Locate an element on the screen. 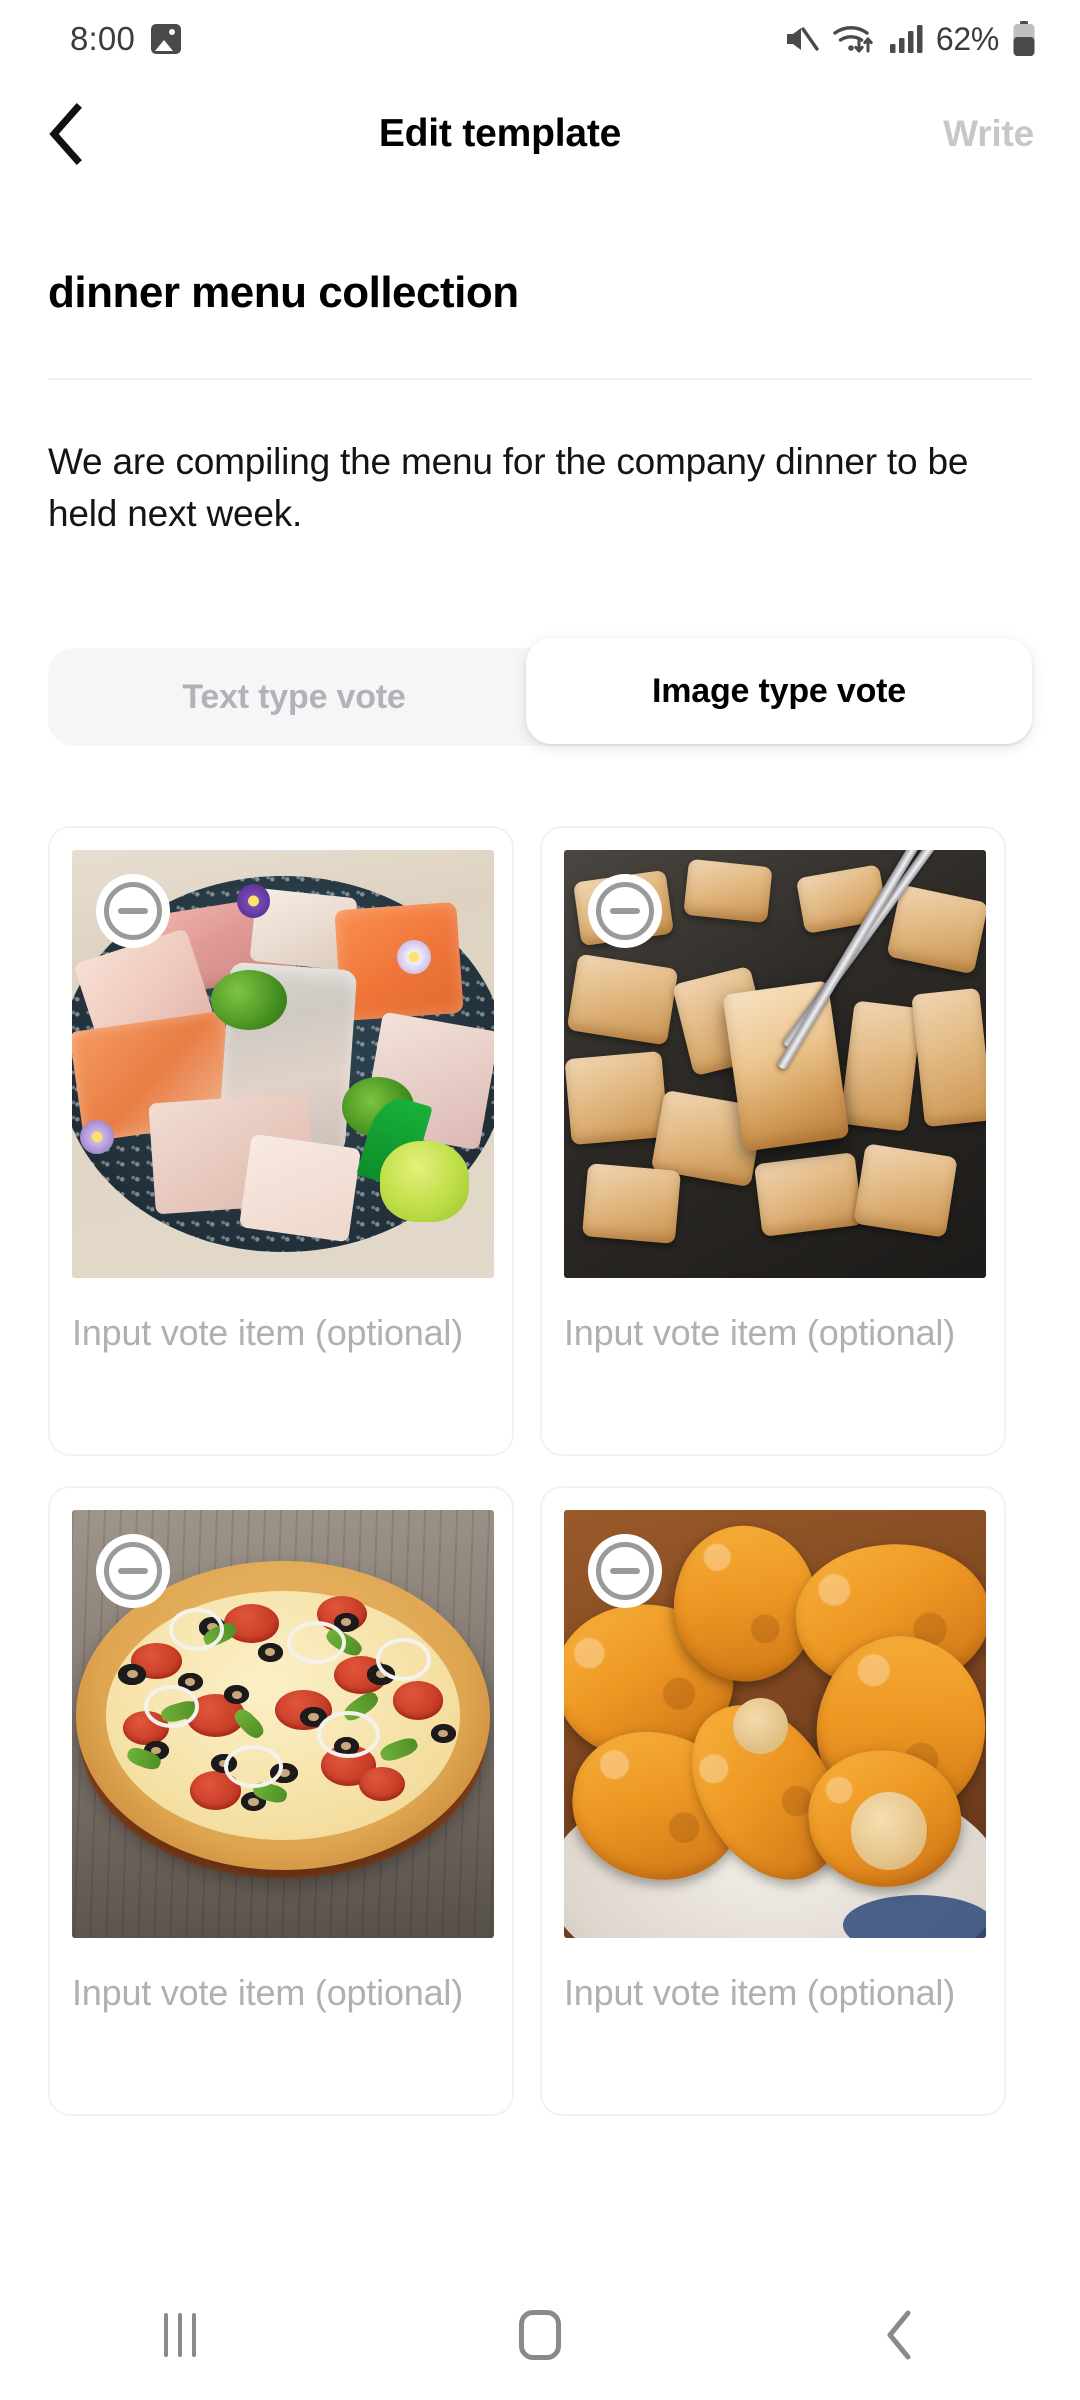 The width and height of the screenshot is (1080, 2400). tab-text-type-vote: Text type vote is located at coordinates (294, 697).